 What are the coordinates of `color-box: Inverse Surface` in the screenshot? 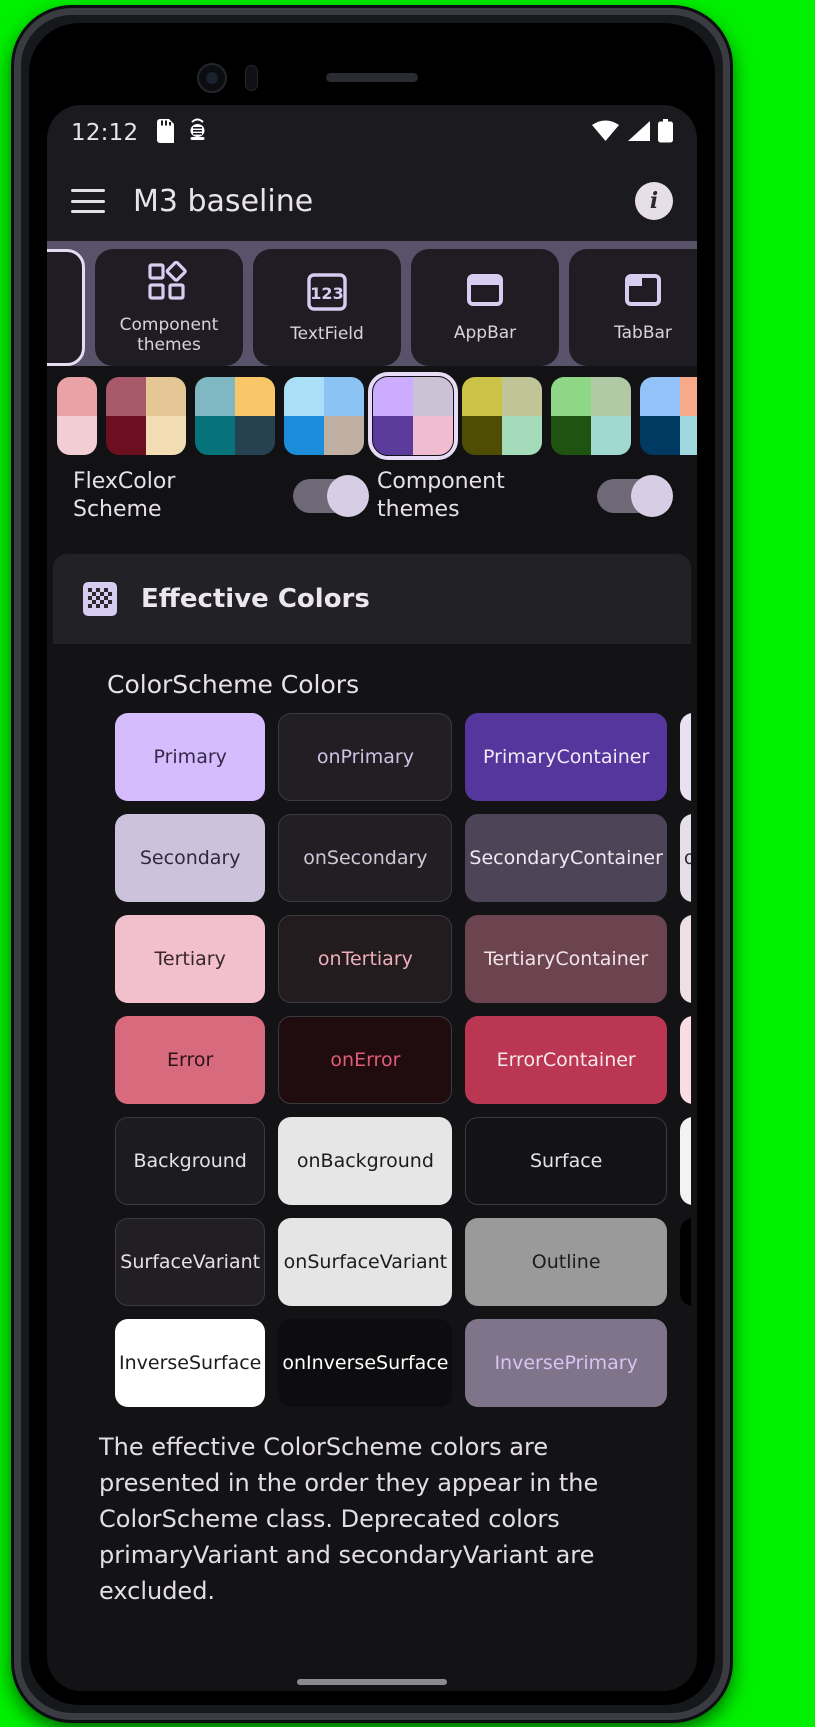 It's located at (190, 1363).